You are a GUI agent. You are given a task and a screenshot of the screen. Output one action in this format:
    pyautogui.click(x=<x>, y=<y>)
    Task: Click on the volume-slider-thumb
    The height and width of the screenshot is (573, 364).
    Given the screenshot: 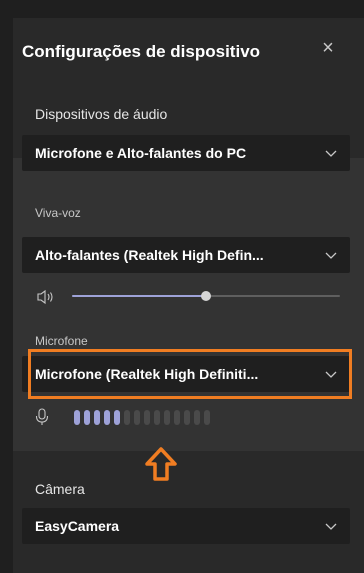 What is the action you would take?
    pyautogui.click(x=206, y=296)
    